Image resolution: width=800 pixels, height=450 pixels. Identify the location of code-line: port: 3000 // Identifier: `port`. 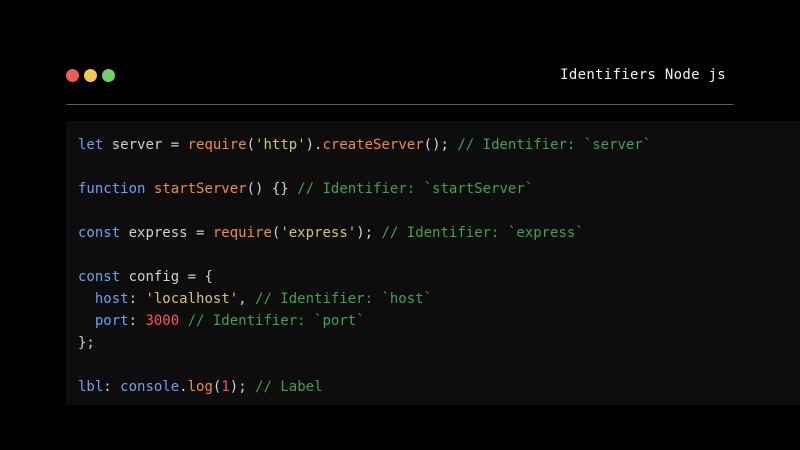
(364, 321).